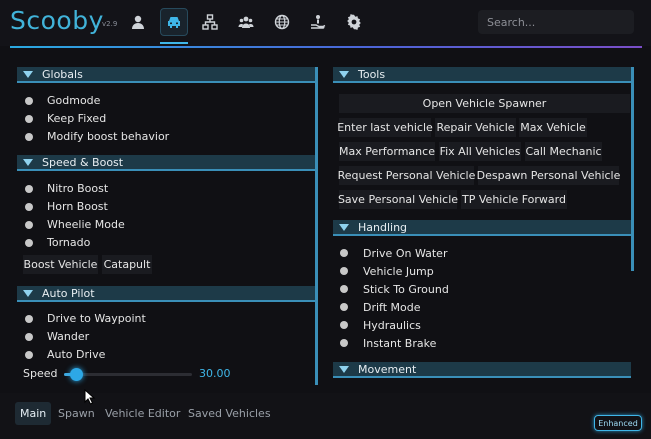  I want to click on speed-boost-header: Speed & Boost, so click(166, 163).